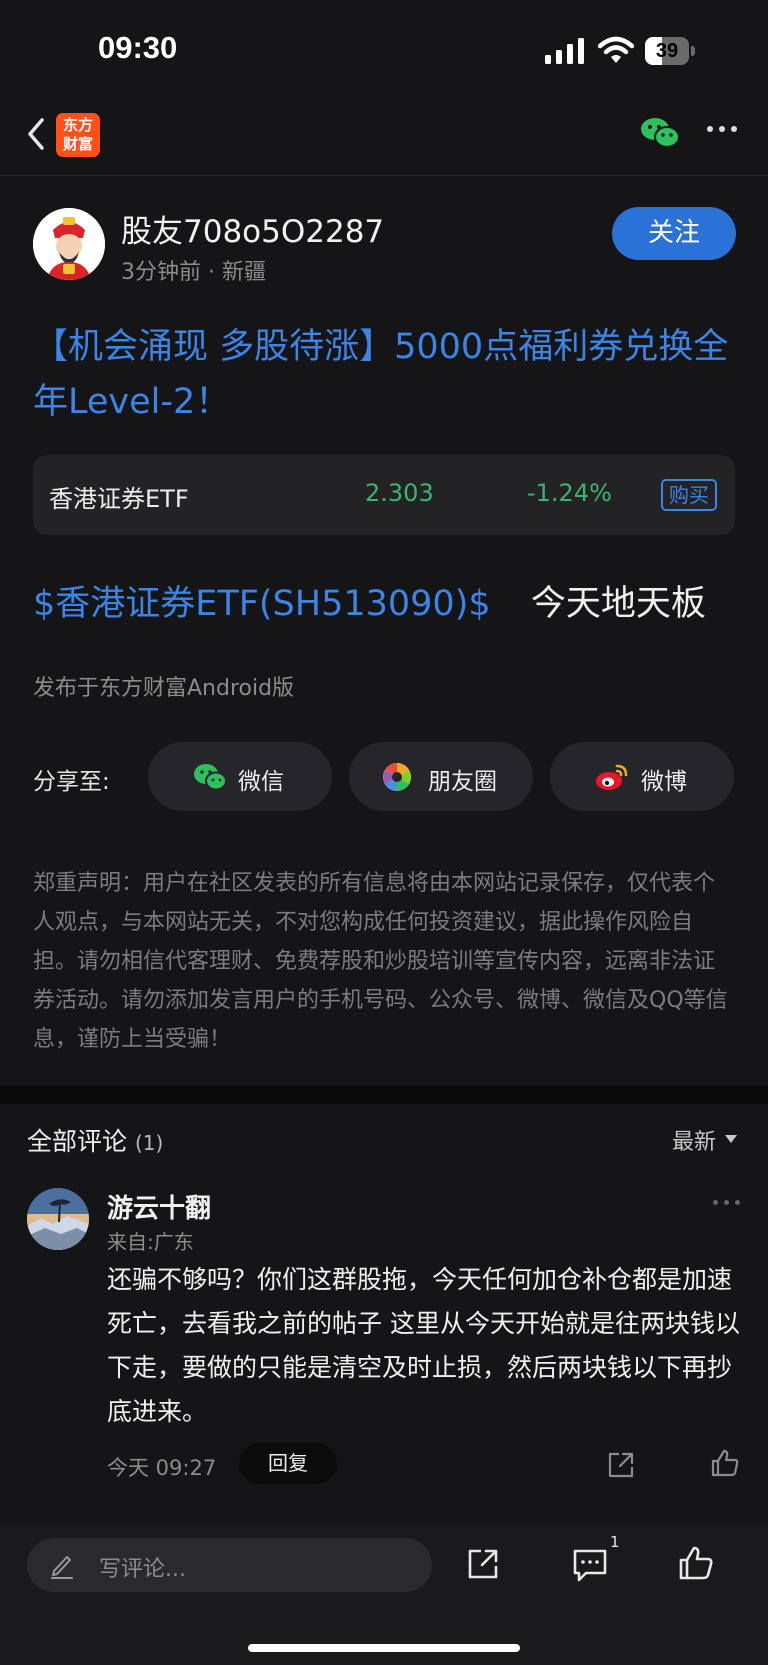 This screenshot has height=1665, width=768. Describe the element at coordinates (621, 1465) in the screenshot. I see `comment-share-icon` at that location.